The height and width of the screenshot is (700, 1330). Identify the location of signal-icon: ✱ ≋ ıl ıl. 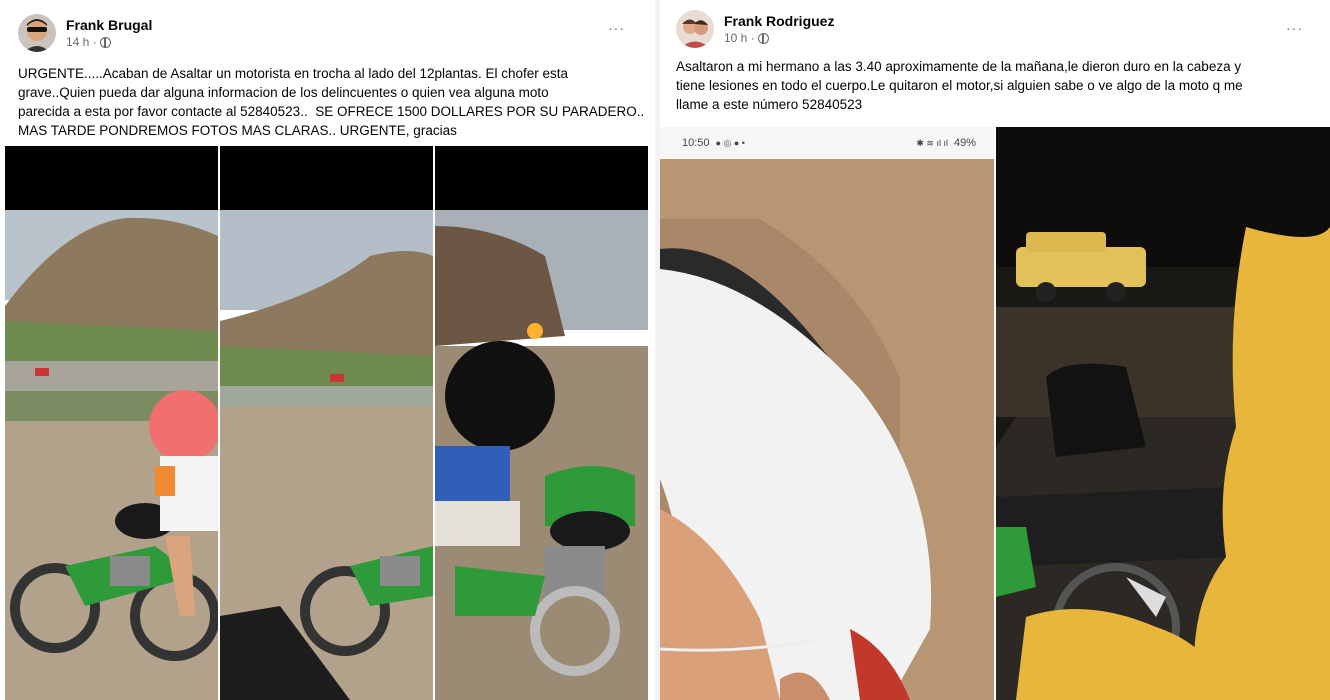
(932, 142).